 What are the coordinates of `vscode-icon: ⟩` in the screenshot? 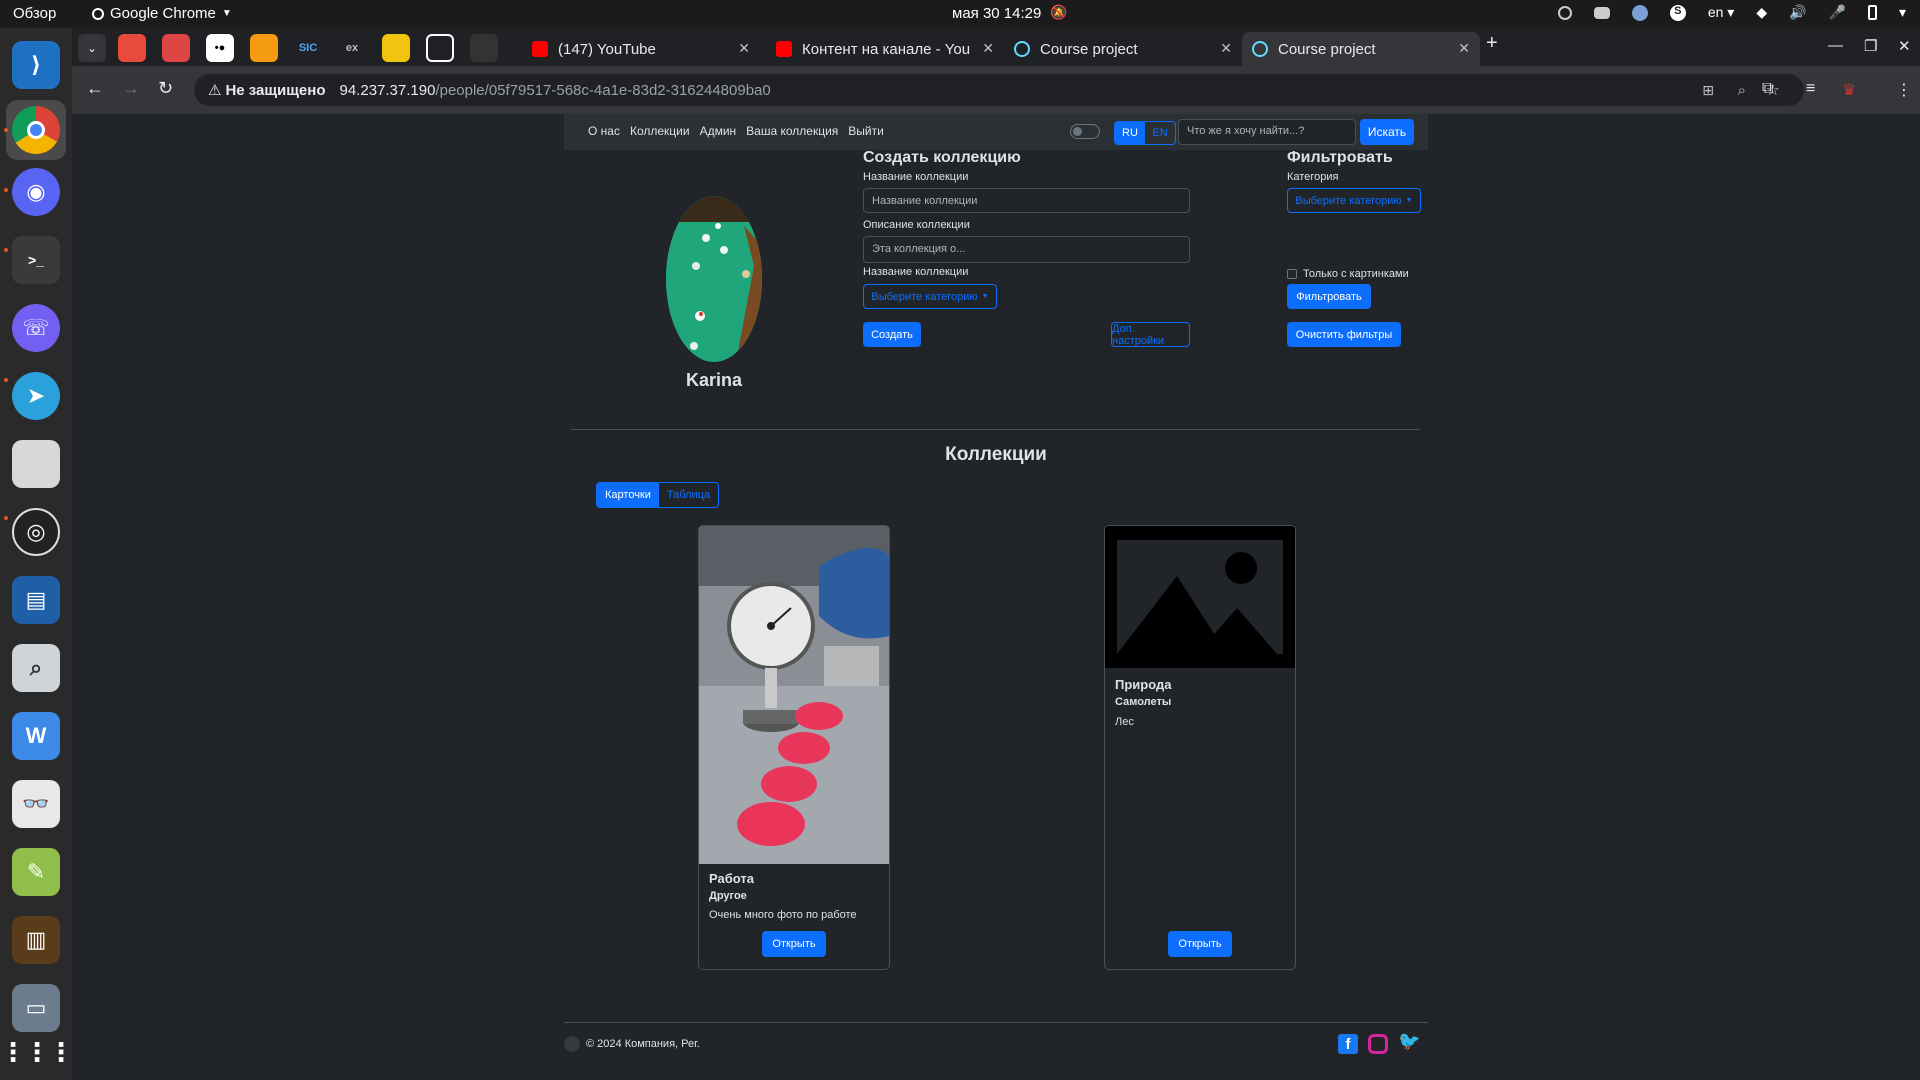 It's located at (36, 65).